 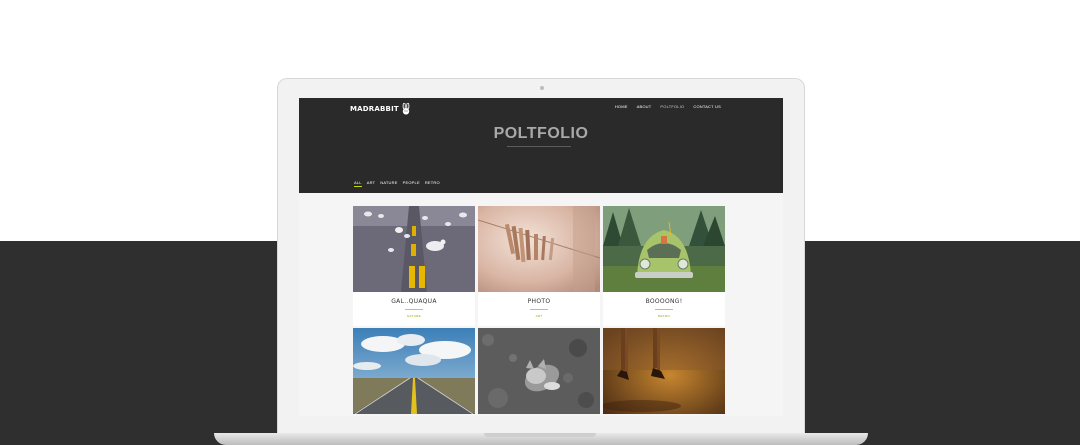 What do you see at coordinates (672, 106) in the screenshot?
I see `nav-poltfolio: POLTFOLIO` at bounding box center [672, 106].